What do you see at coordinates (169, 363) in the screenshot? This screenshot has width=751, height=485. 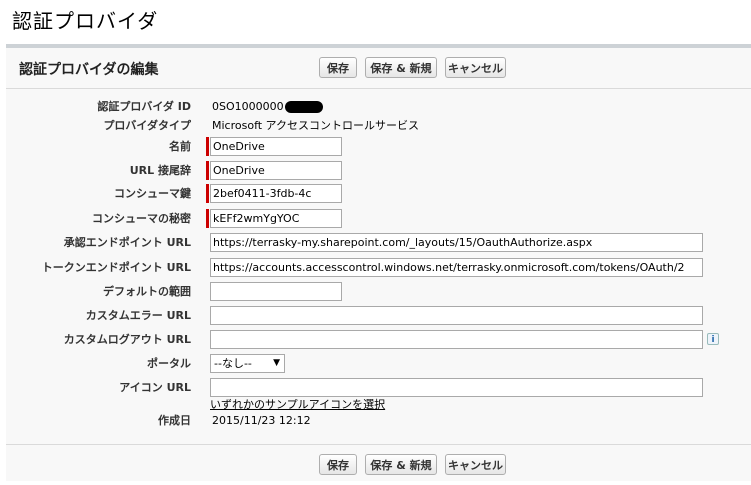 I see `portal-label: ポータル` at bounding box center [169, 363].